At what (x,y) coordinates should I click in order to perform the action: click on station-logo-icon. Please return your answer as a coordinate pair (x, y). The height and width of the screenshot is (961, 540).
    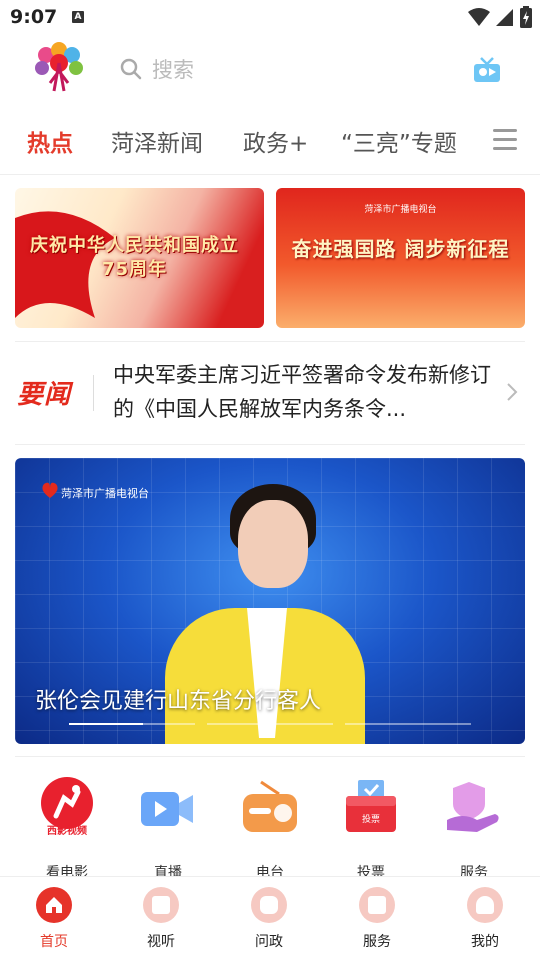
    Looking at the image, I should click on (50, 490).